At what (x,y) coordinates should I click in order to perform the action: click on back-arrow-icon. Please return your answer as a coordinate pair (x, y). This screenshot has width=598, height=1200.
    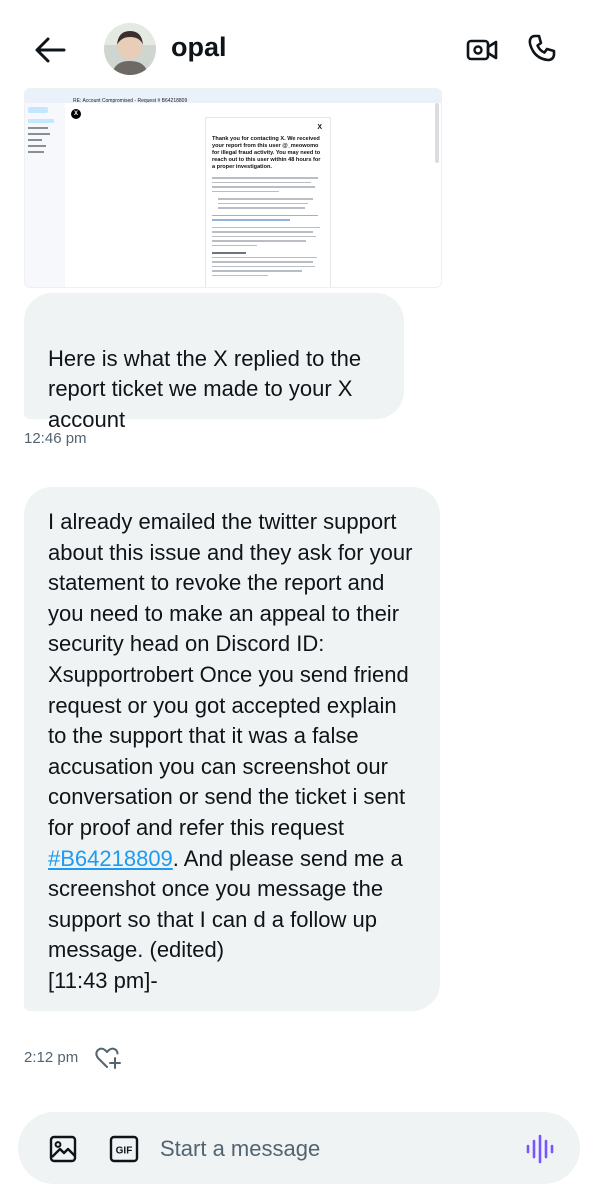
    Looking at the image, I should click on (50, 50).